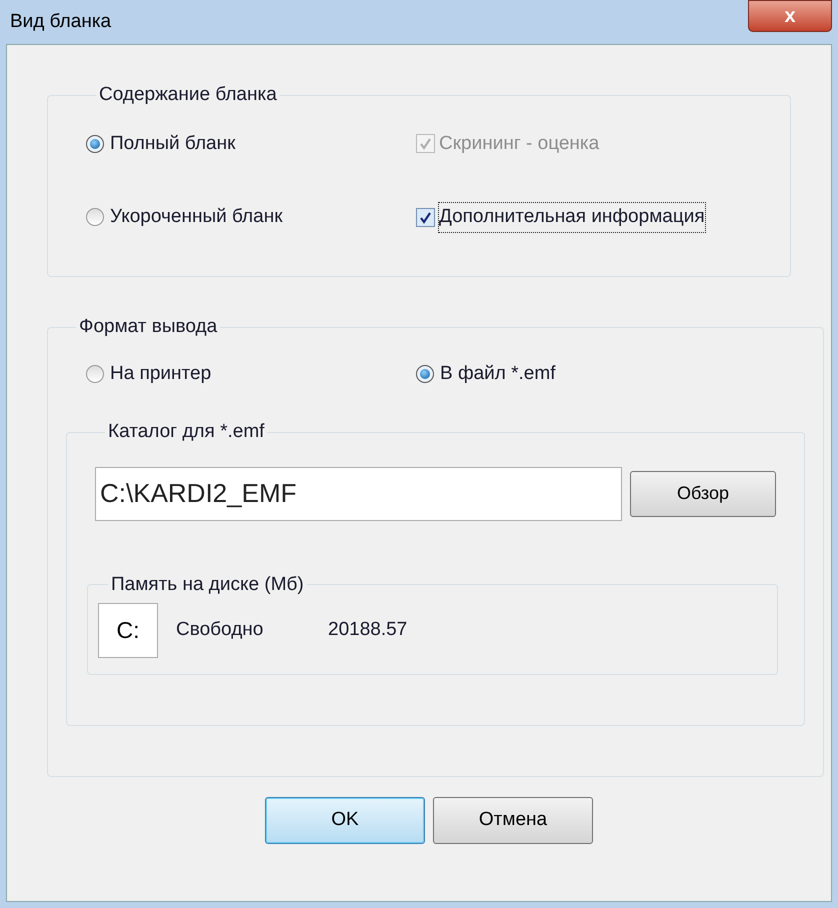  Describe the element at coordinates (345, 820) in the screenshot. I see `dialog-button: OK` at that location.